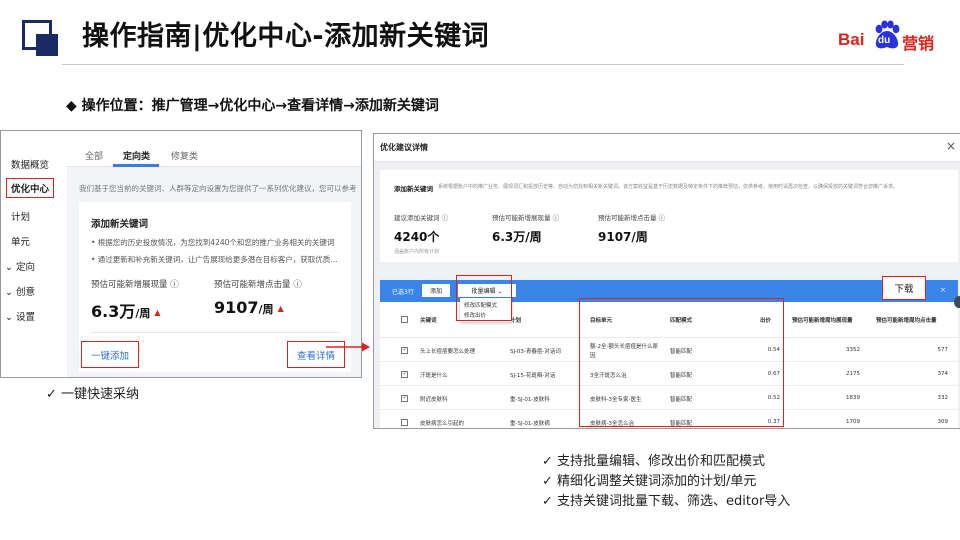  What do you see at coordinates (624, 346) in the screenshot?
I see `cell-unit: 额-2全-额头长痘痘是什么原` at bounding box center [624, 346].